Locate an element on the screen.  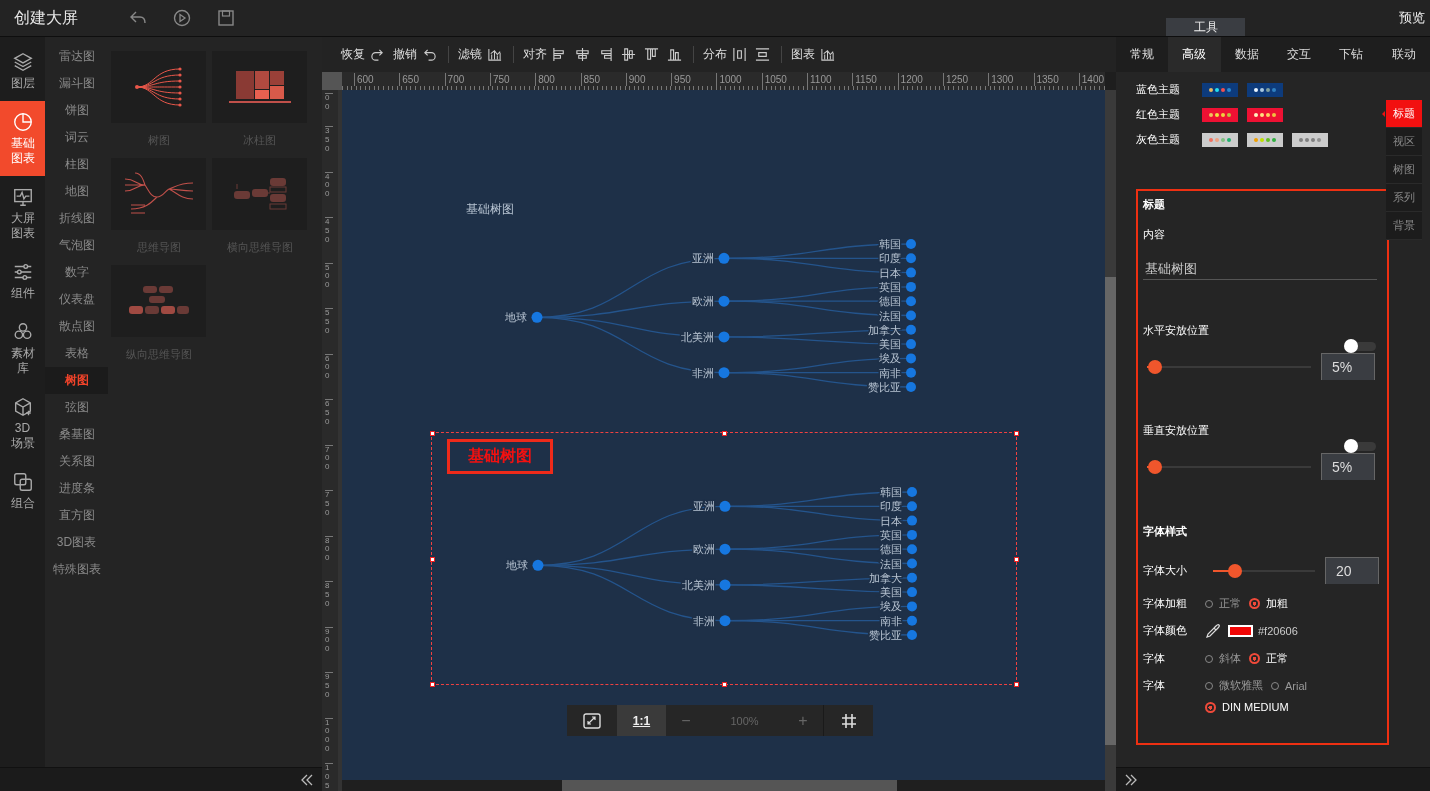
slider-track is located at coordinates (1229, 466).